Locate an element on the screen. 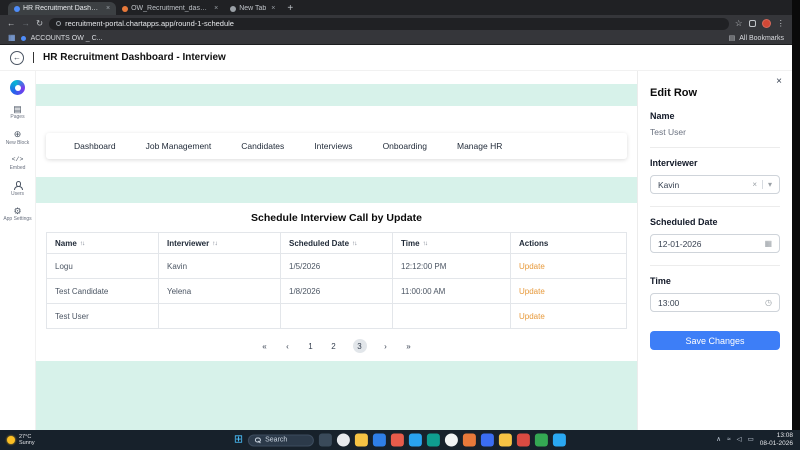 The image size is (800, 450). interviewer-select: Kavin × ▾ is located at coordinates (715, 184).